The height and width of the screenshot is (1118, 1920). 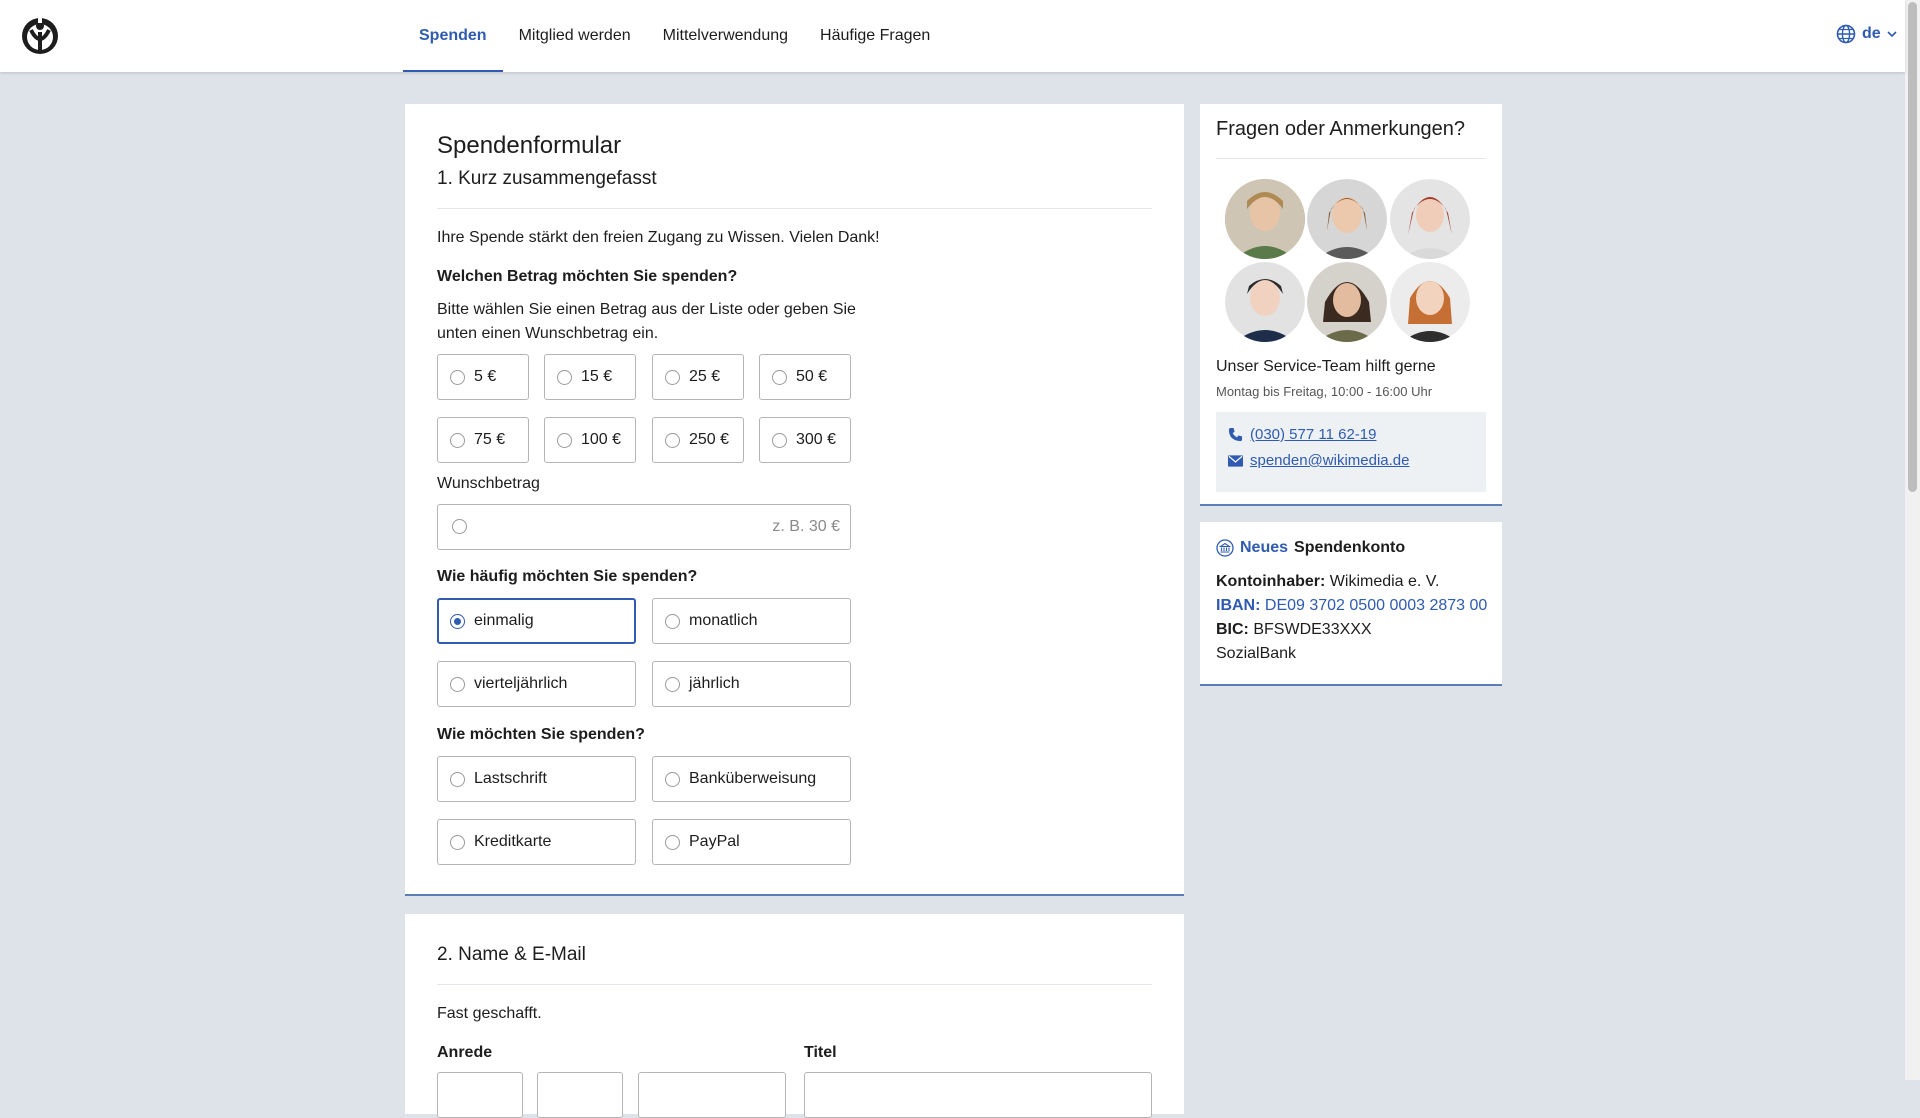 What do you see at coordinates (705, 376) in the screenshot?
I see `amount-option-label: 25 €` at bounding box center [705, 376].